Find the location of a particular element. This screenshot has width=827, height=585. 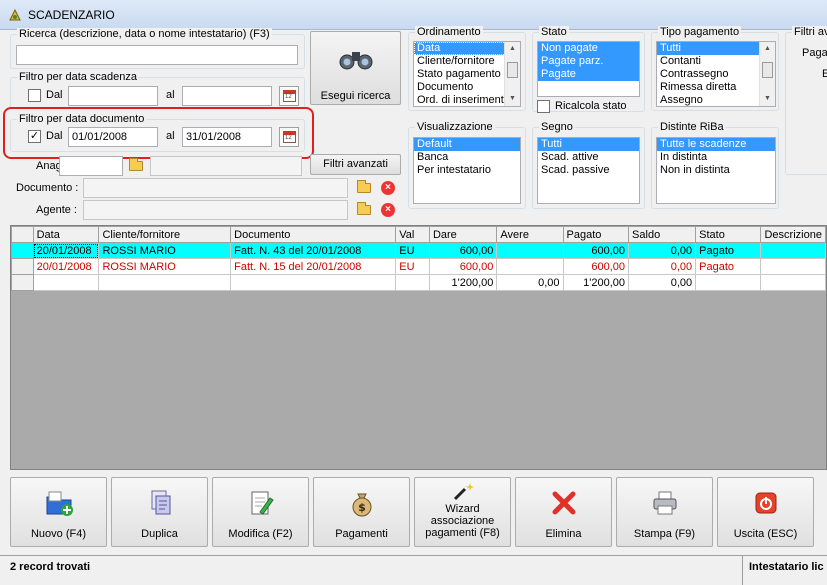

anag-code-input is located at coordinates (91, 166).